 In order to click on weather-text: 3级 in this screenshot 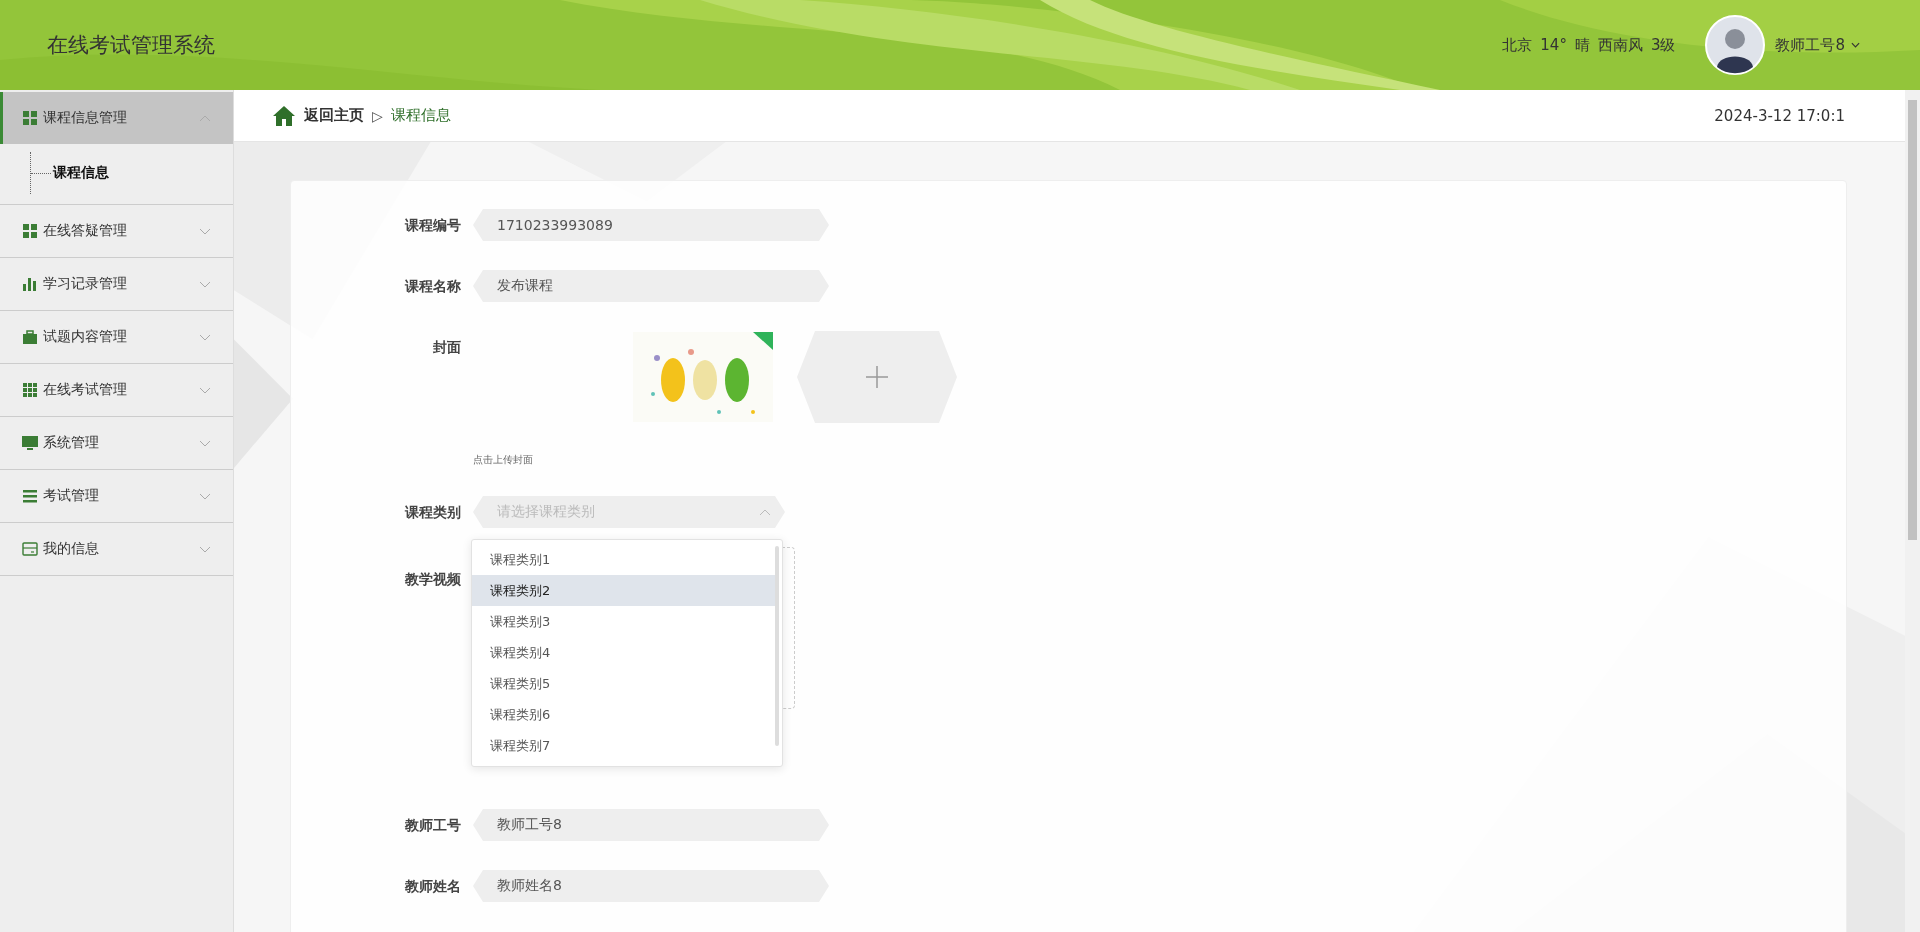, I will do `click(1663, 45)`.